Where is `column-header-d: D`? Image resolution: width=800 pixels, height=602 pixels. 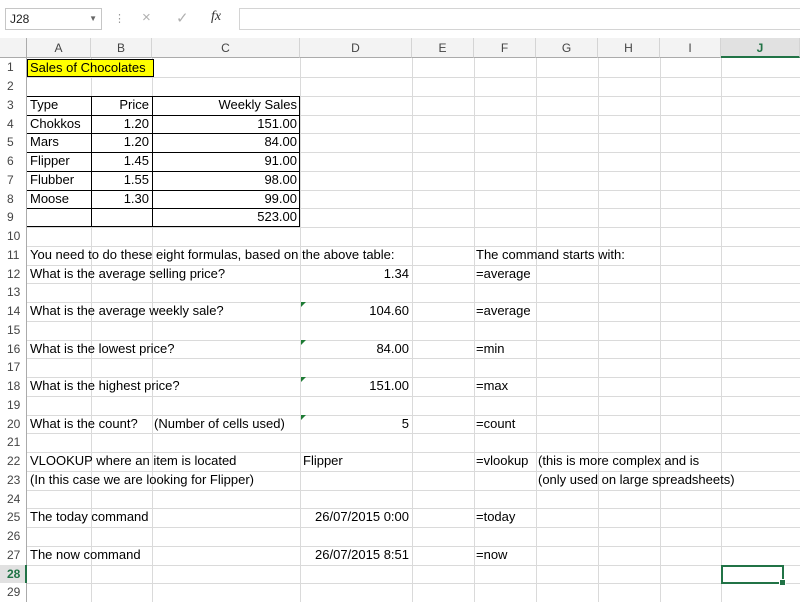
column-header-d: D is located at coordinates (356, 48).